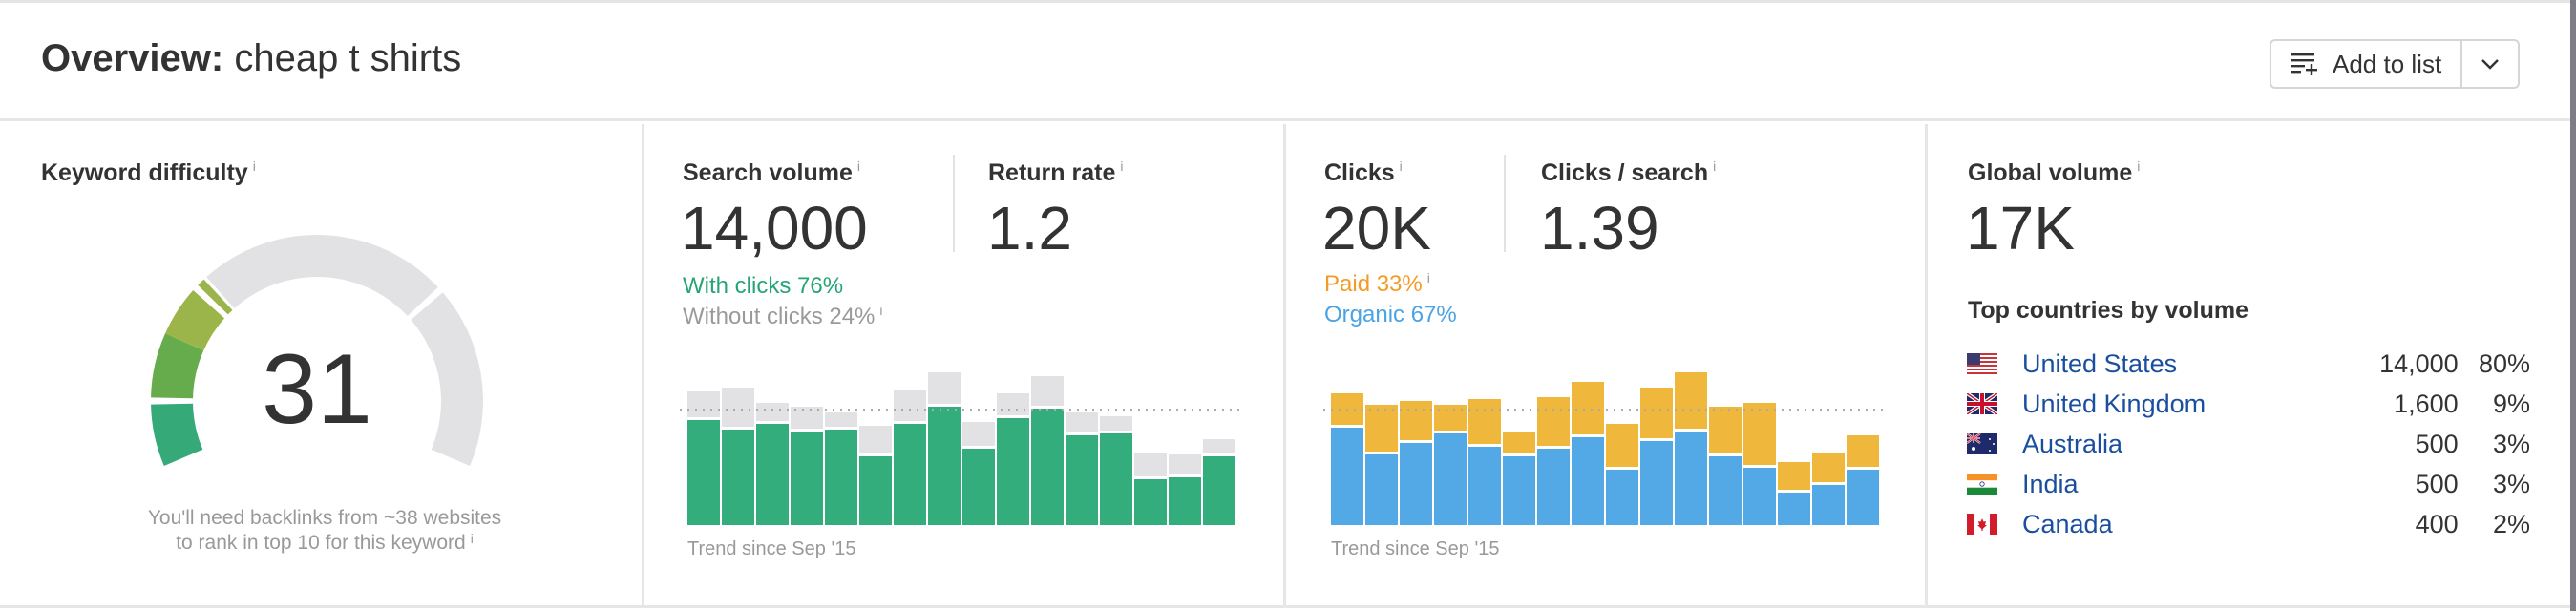 This screenshot has height=611, width=2576. I want to click on country-row: Canada 400 2%, so click(2248, 524).